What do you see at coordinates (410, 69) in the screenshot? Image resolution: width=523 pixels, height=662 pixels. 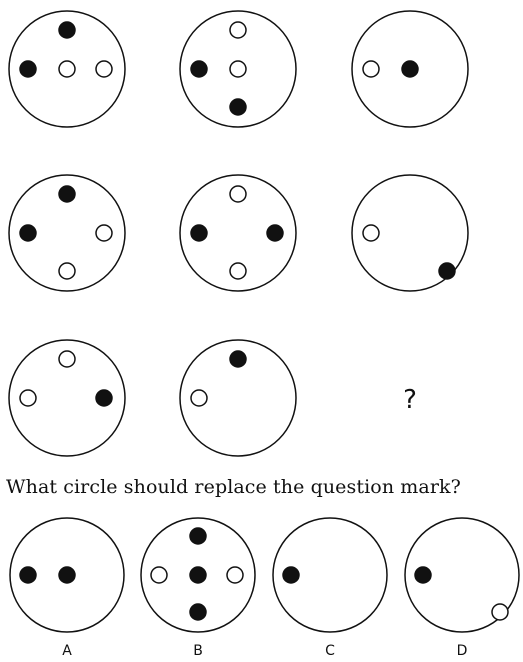 I see `grid-r1-c3-dot-center-filled` at bounding box center [410, 69].